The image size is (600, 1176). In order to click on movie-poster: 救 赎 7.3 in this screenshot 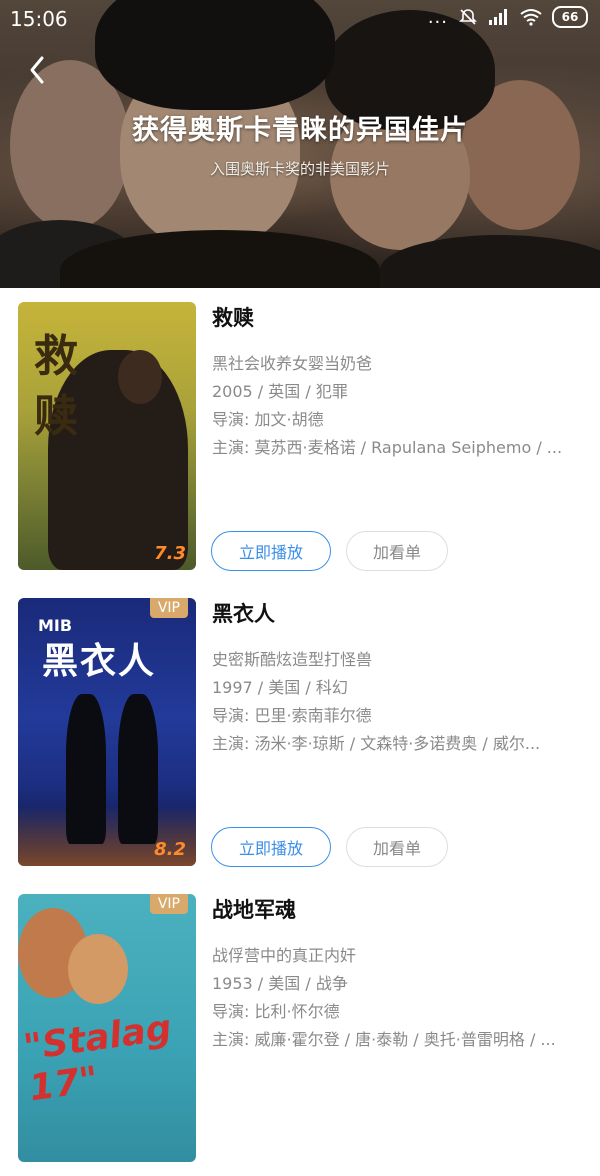, I will do `click(107, 436)`.